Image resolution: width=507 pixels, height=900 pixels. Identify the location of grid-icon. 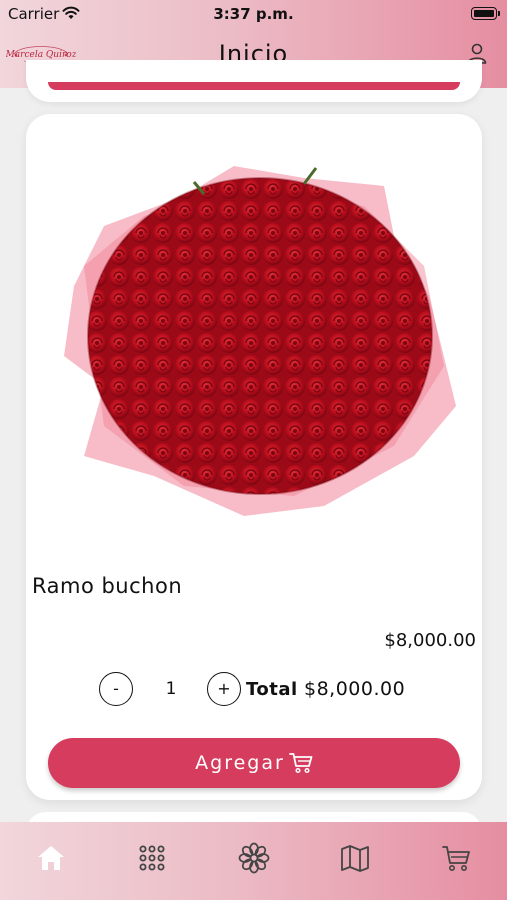
(152, 858).